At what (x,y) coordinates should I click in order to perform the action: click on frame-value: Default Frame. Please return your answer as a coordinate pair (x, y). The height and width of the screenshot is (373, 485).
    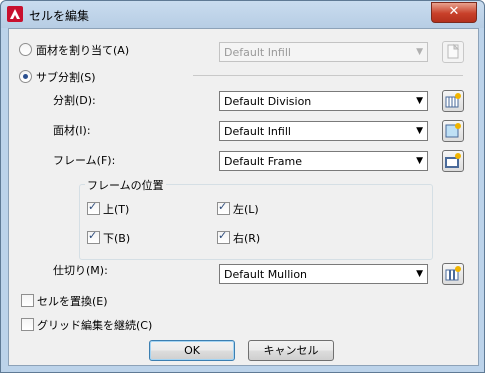
    Looking at the image, I should click on (263, 161).